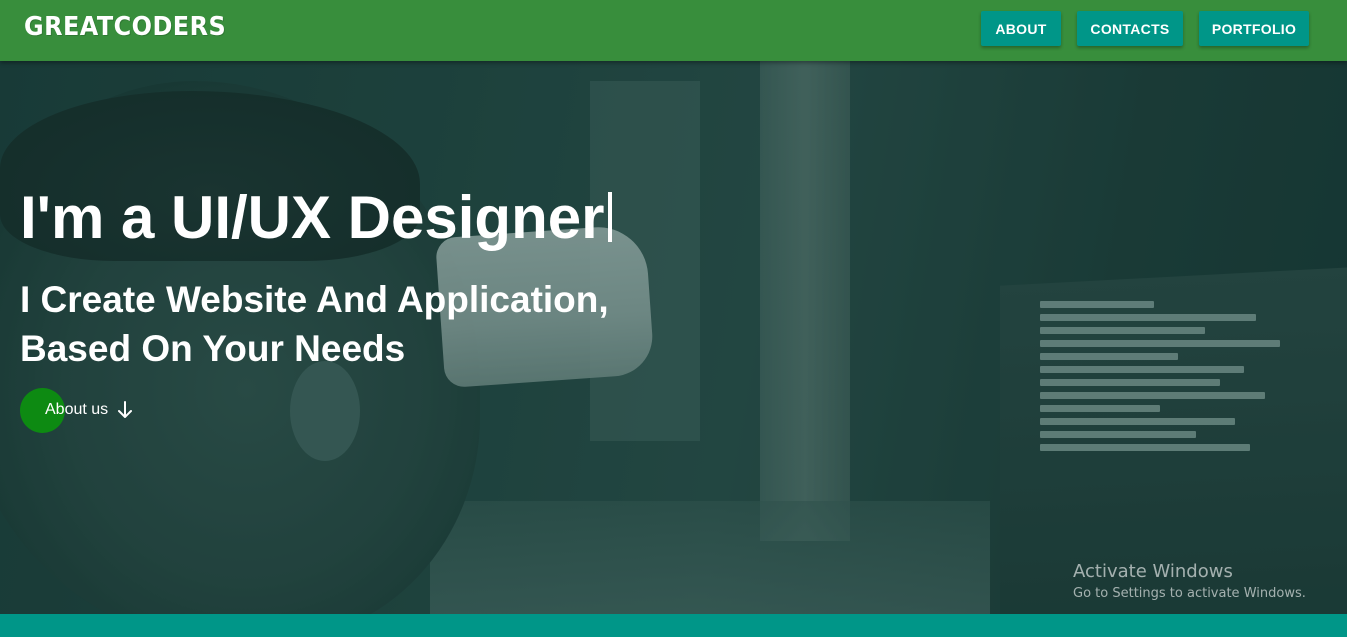 Image resolution: width=1347 pixels, height=637 pixels. What do you see at coordinates (1021, 28) in the screenshot?
I see `nav-about-button: ABOUT` at bounding box center [1021, 28].